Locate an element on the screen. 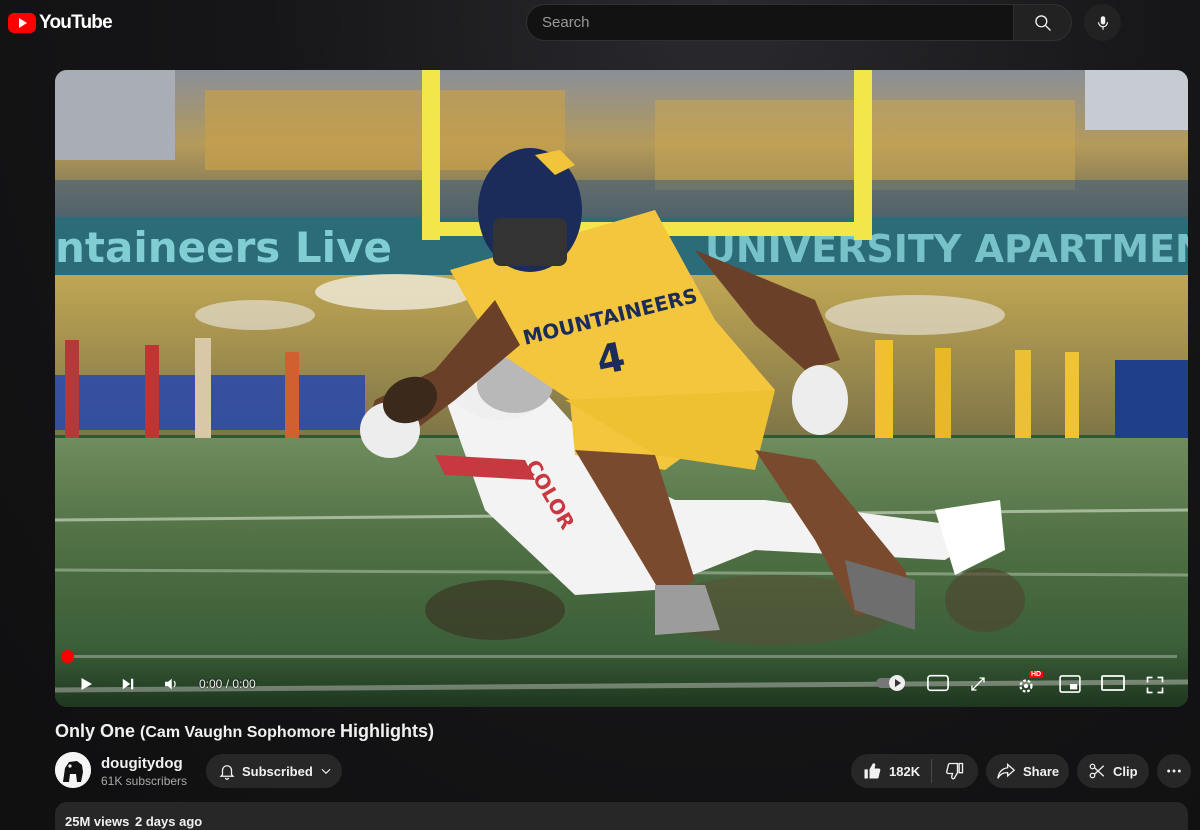  video-title-main: Only One is located at coordinates (98, 731).